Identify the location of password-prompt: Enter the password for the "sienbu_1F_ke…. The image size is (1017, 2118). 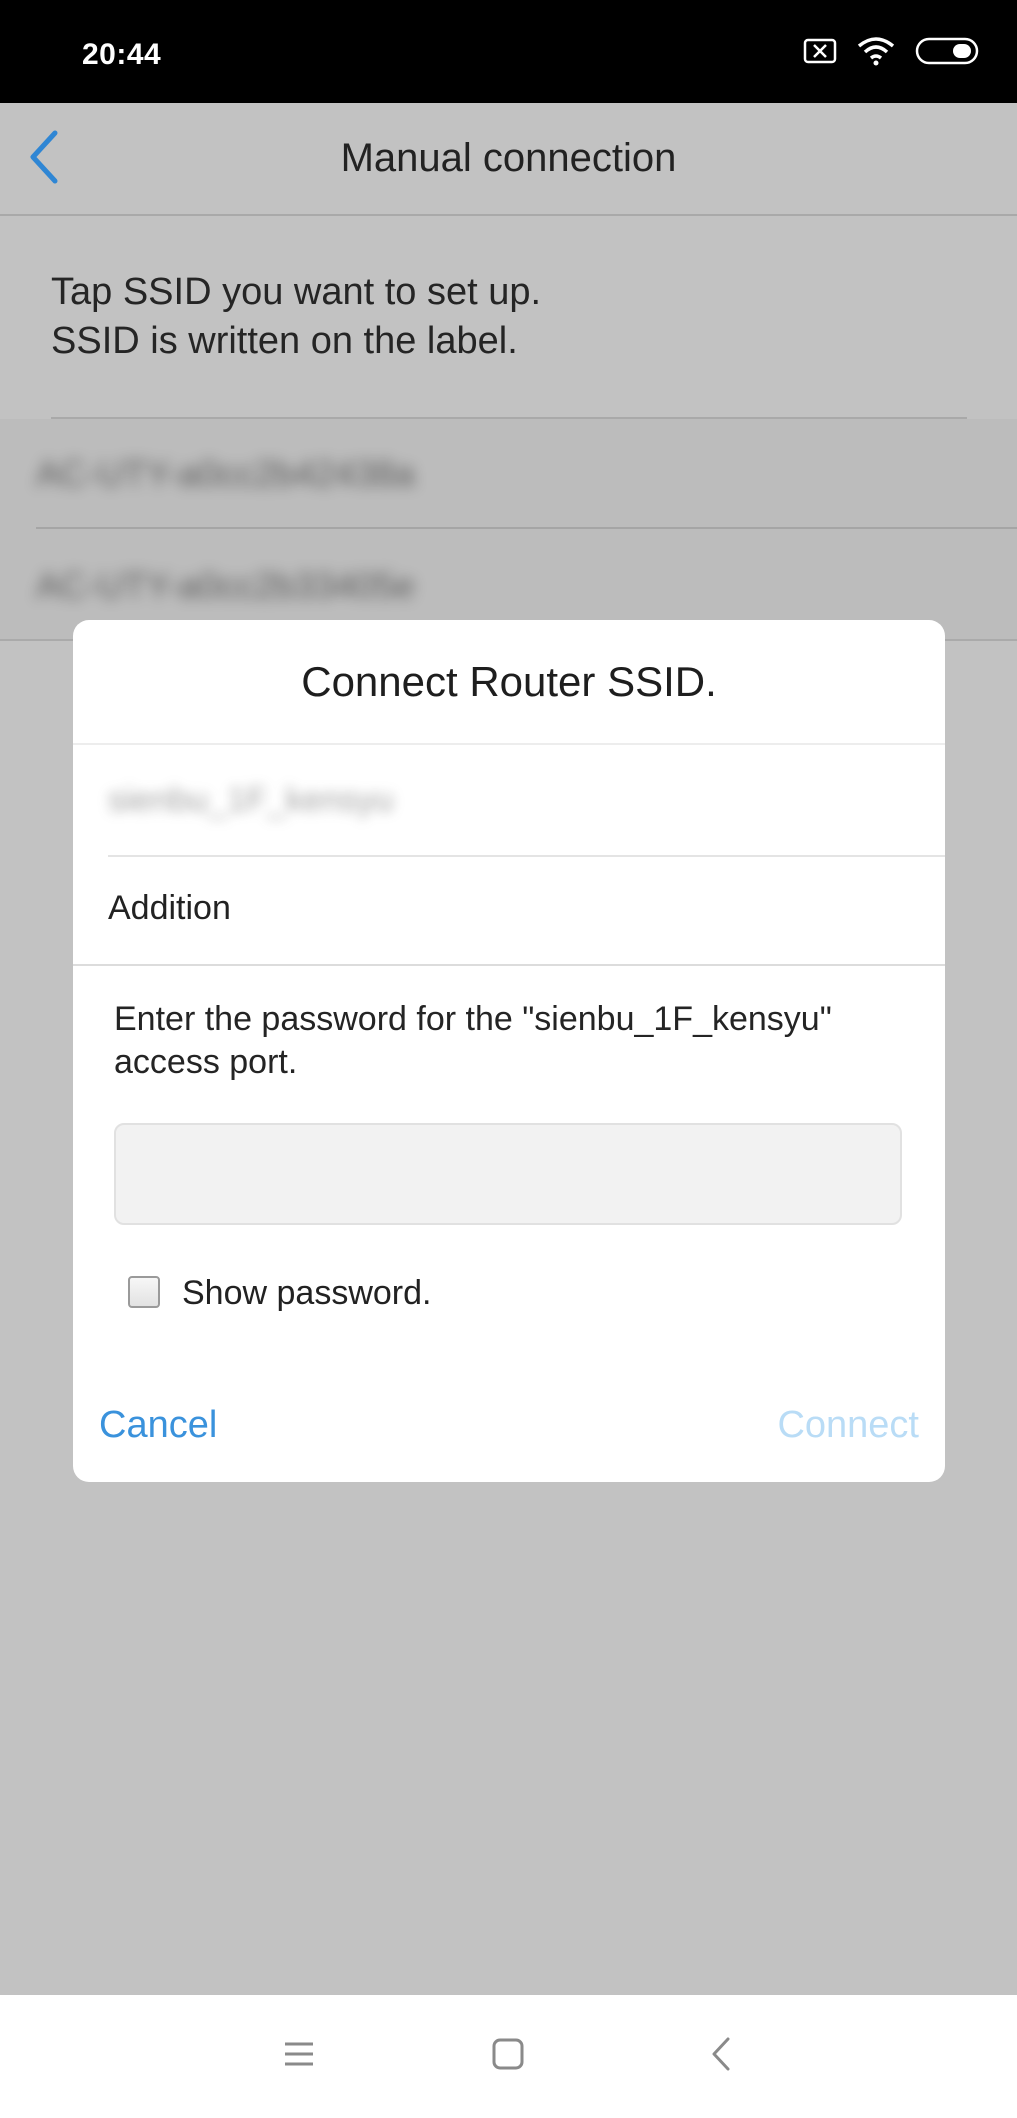
(473, 1040).